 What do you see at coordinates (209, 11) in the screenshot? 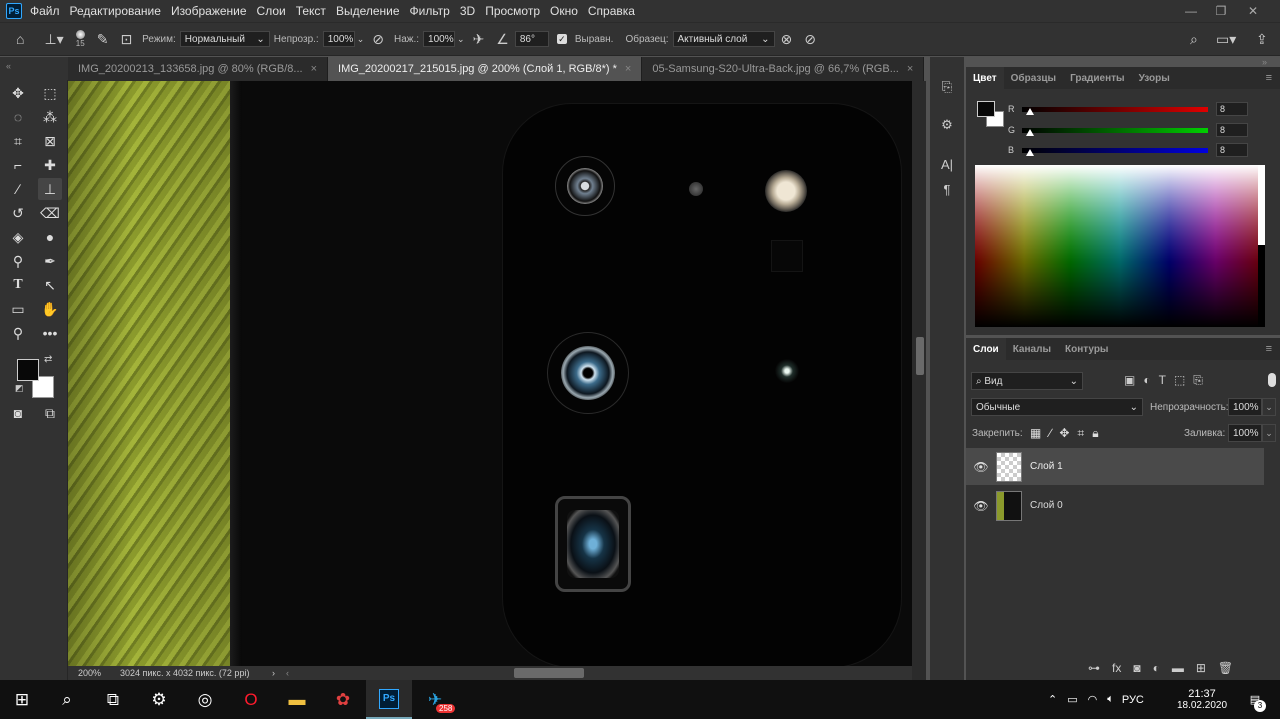
I see `menu-image: Изображение` at bounding box center [209, 11].